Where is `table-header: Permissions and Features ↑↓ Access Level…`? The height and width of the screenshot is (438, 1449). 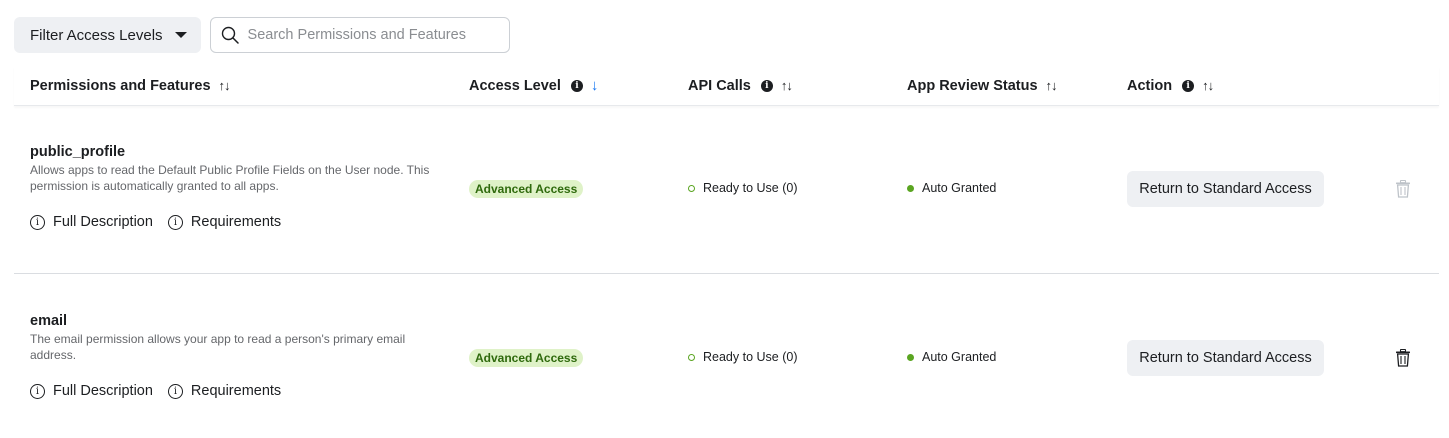
table-header: Permissions and Features ↑↓ Access Level… is located at coordinates (726, 86).